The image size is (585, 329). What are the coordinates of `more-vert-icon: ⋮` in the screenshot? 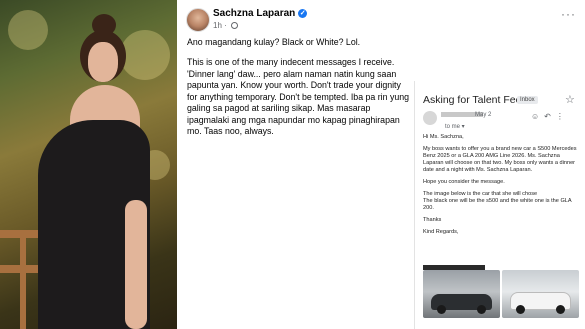 It's located at (562, 116).